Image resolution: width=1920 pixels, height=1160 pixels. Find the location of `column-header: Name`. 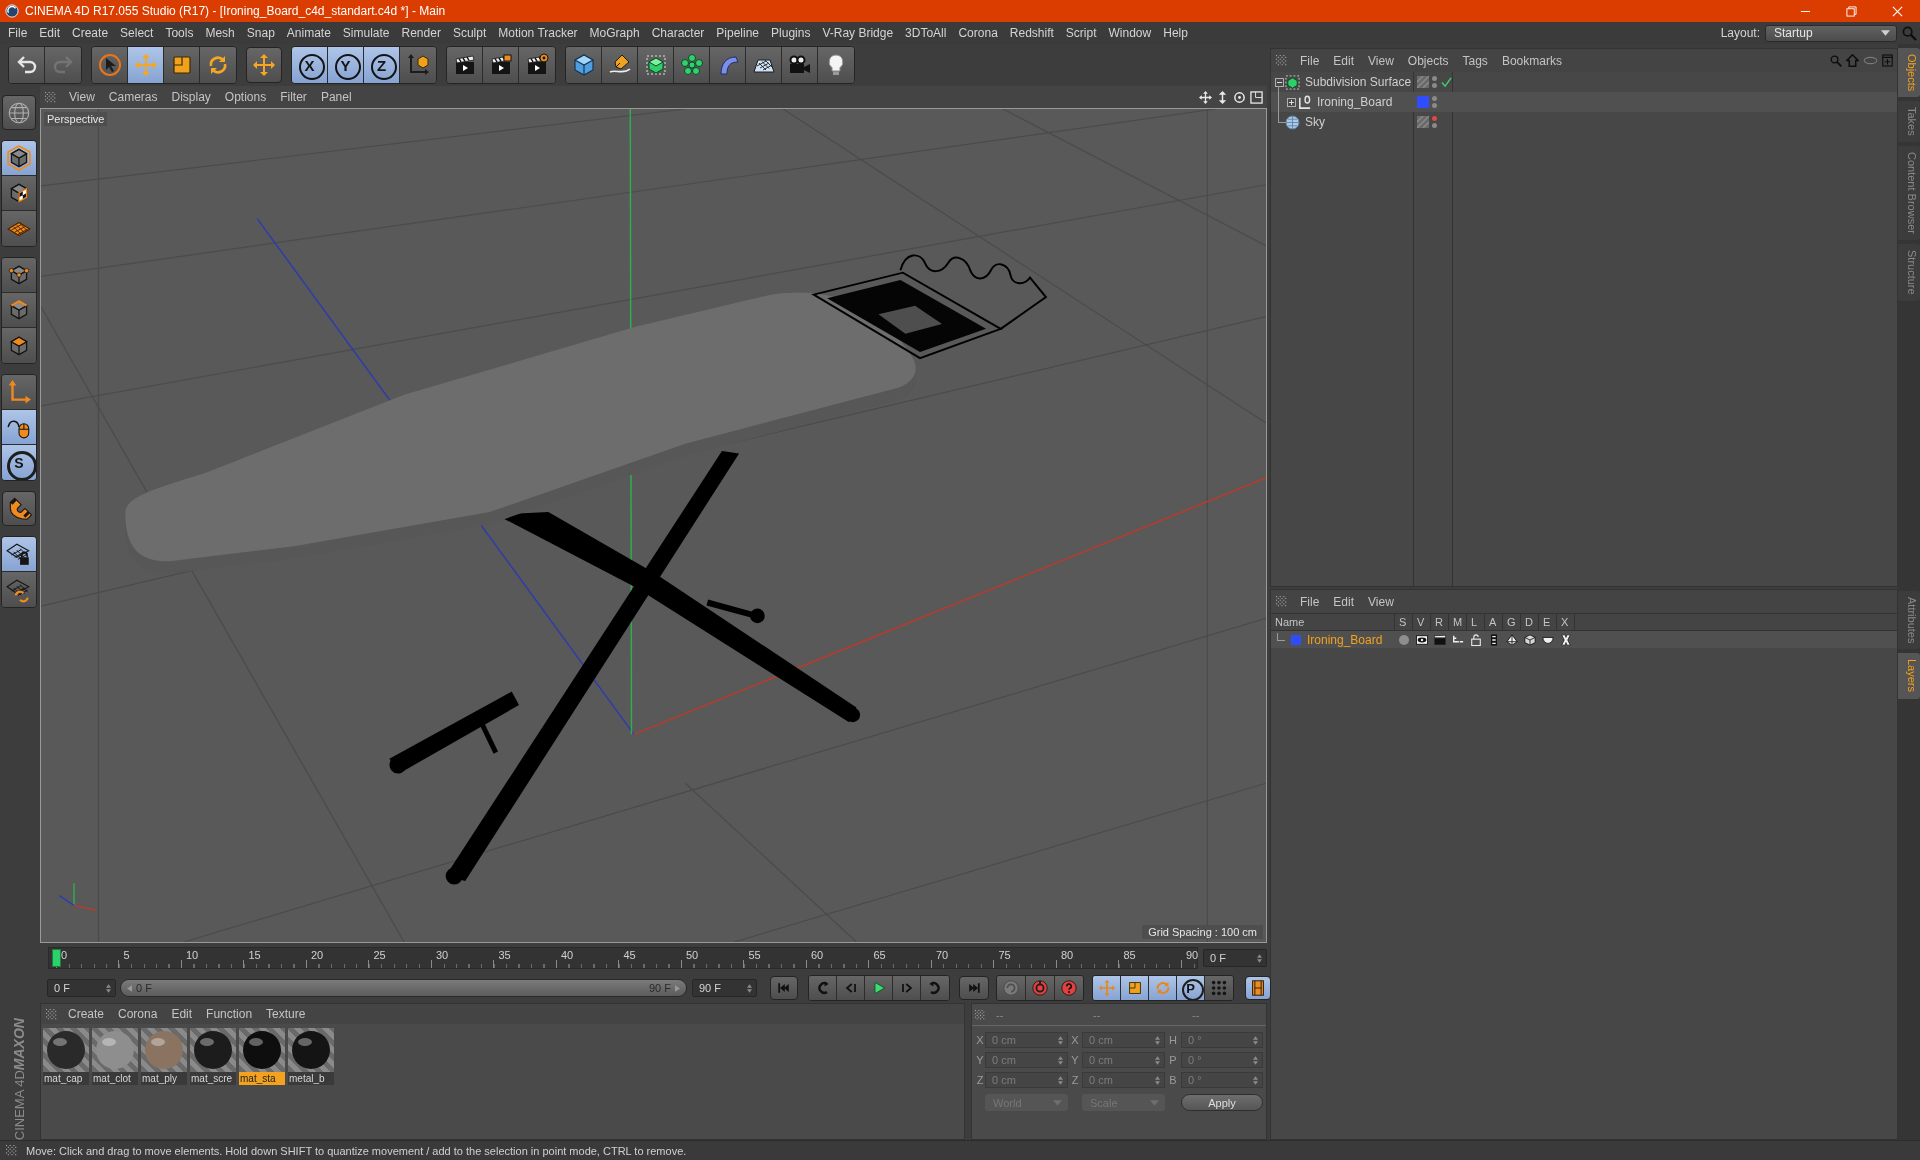

column-header: Name is located at coordinates (1333, 622).